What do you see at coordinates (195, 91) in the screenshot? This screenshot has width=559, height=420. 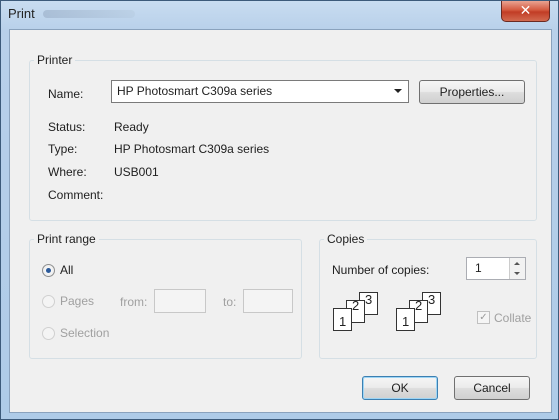 I see `printer-name-value: HP Photosmart C309a series` at bounding box center [195, 91].